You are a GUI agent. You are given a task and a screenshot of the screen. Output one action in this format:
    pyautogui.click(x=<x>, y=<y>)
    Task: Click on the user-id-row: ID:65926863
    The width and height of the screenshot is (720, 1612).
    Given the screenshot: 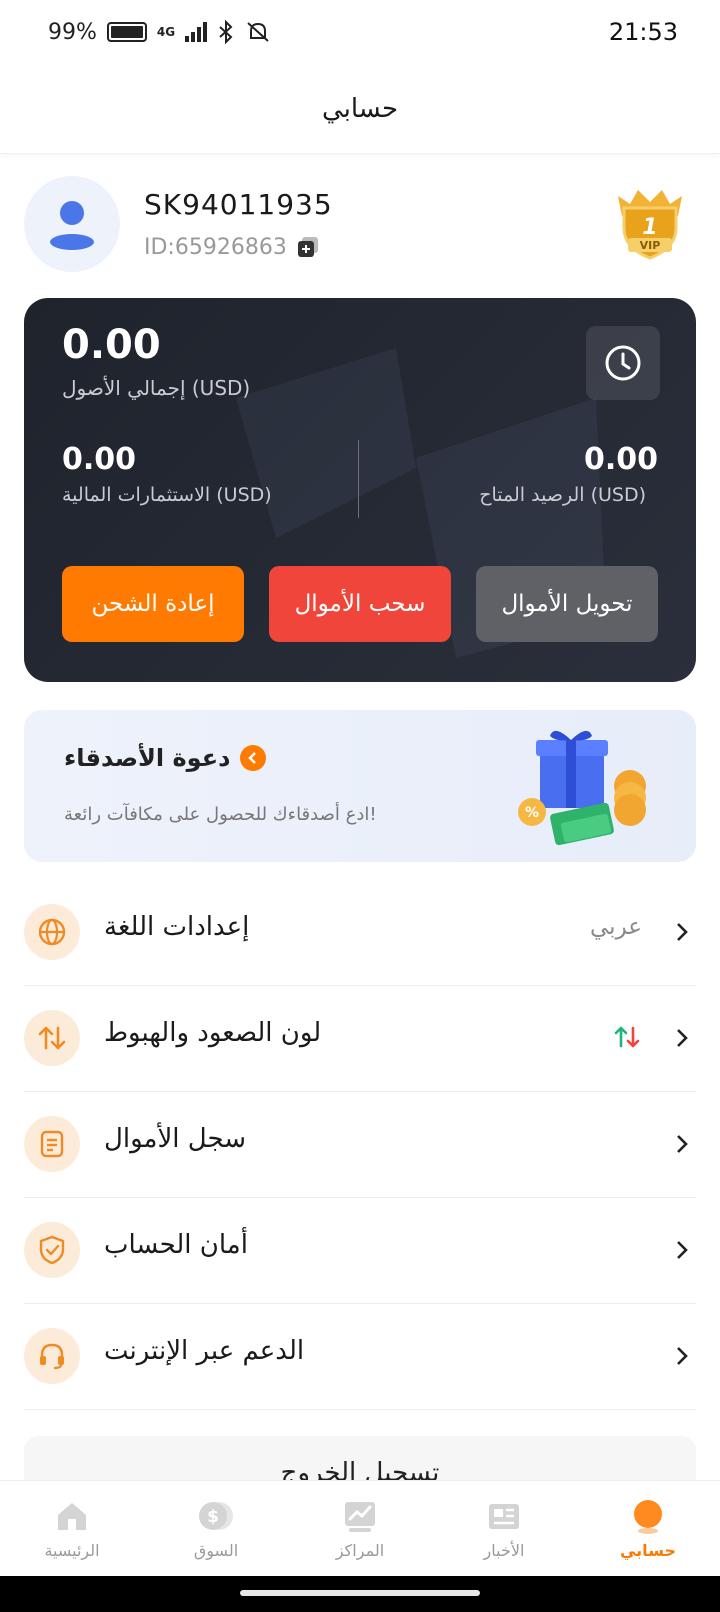 What is the action you would take?
    pyautogui.click(x=232, y=247)
    